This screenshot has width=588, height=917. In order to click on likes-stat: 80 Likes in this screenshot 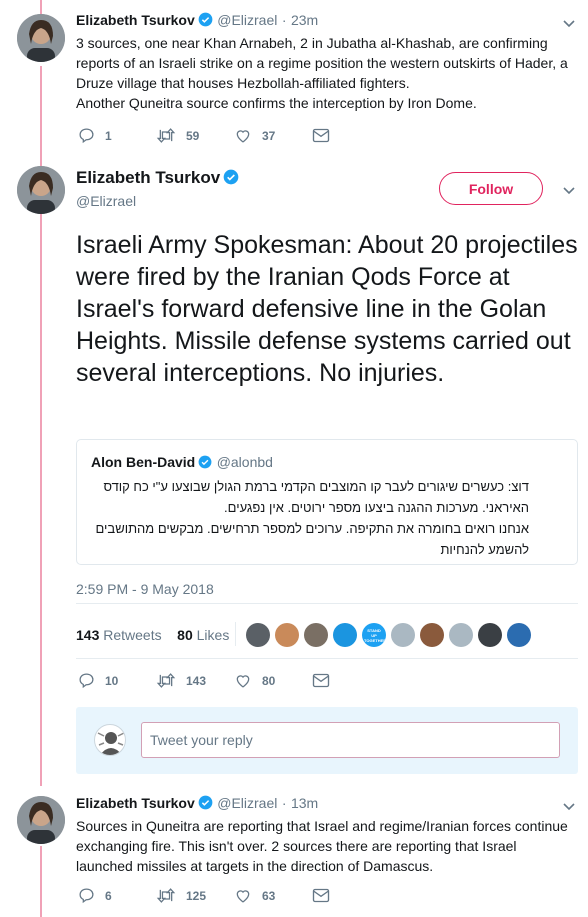, I will do `click(203, 635)`.